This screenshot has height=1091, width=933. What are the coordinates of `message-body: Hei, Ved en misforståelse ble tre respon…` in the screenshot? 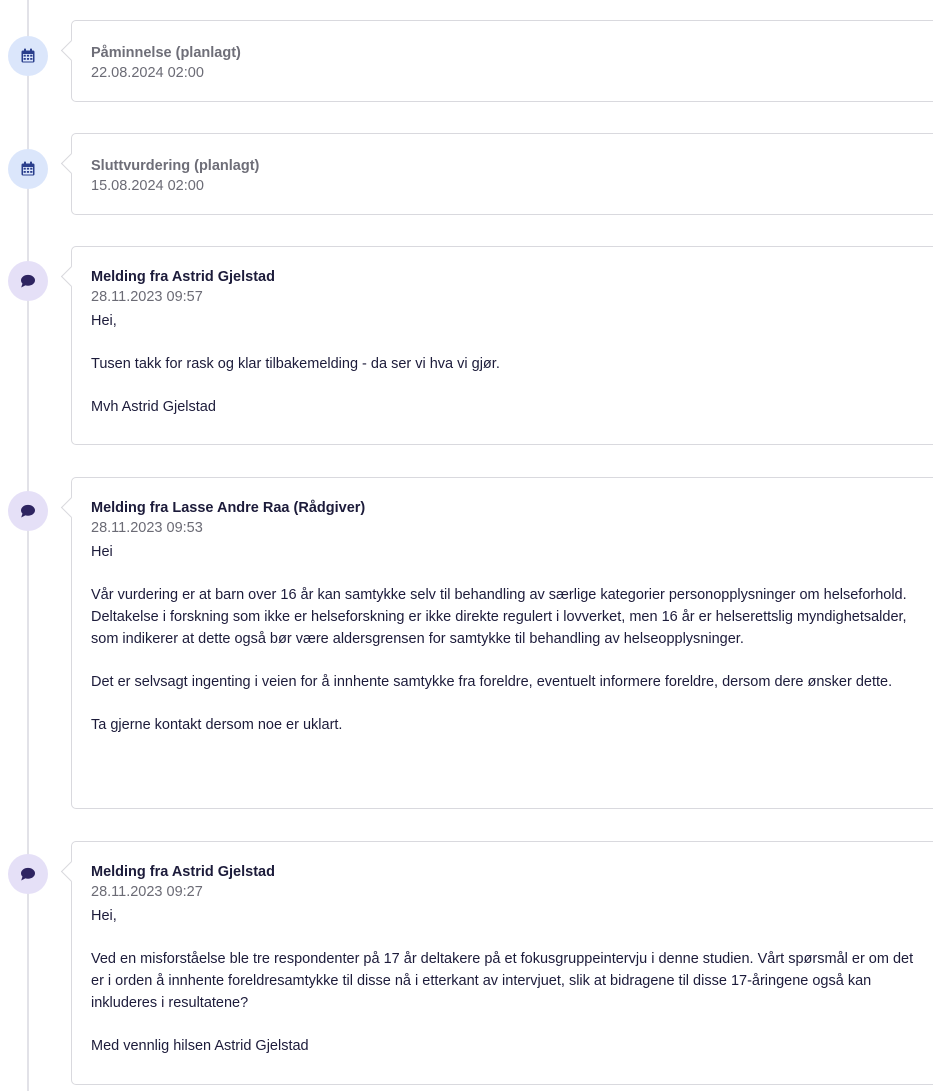 It's located at (510, 981).